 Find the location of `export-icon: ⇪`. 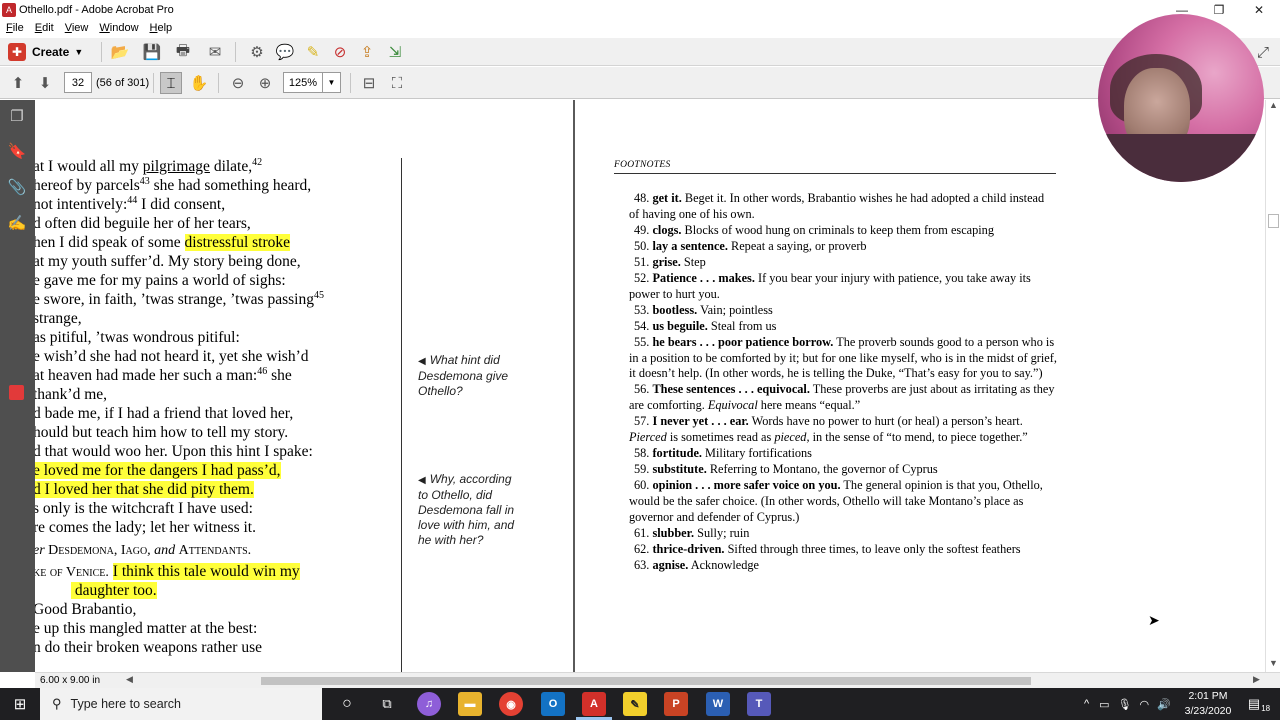

export-icon: ⇪ is located at coordinates (367, 52).